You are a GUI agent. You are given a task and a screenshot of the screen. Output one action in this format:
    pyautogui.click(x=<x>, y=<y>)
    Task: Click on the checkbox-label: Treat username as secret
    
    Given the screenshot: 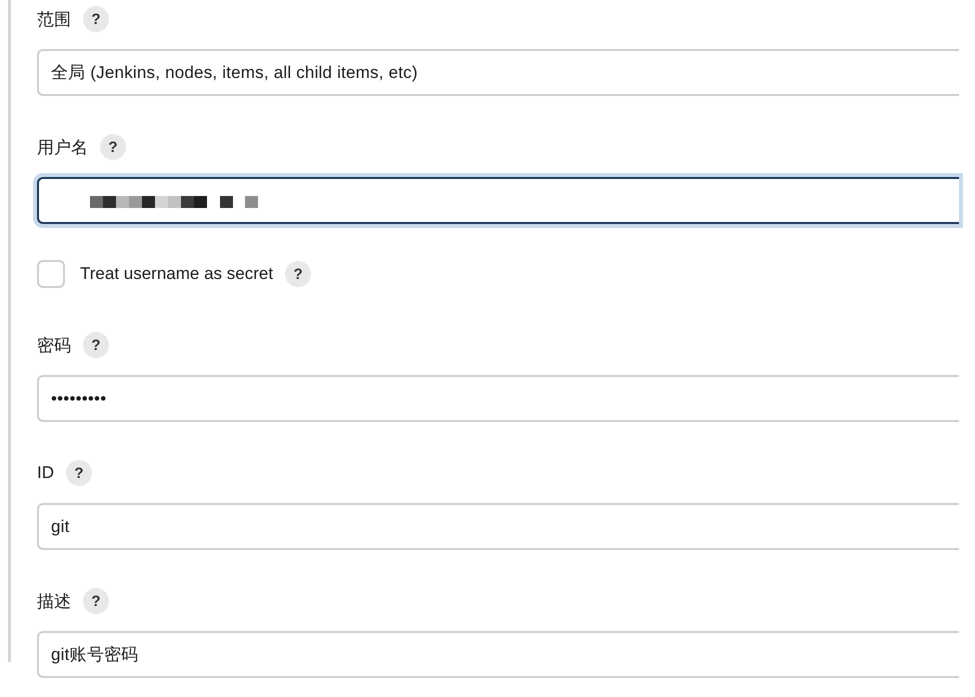 What is the action you would take?
    pyautogui.click(x=177, y=274)
    